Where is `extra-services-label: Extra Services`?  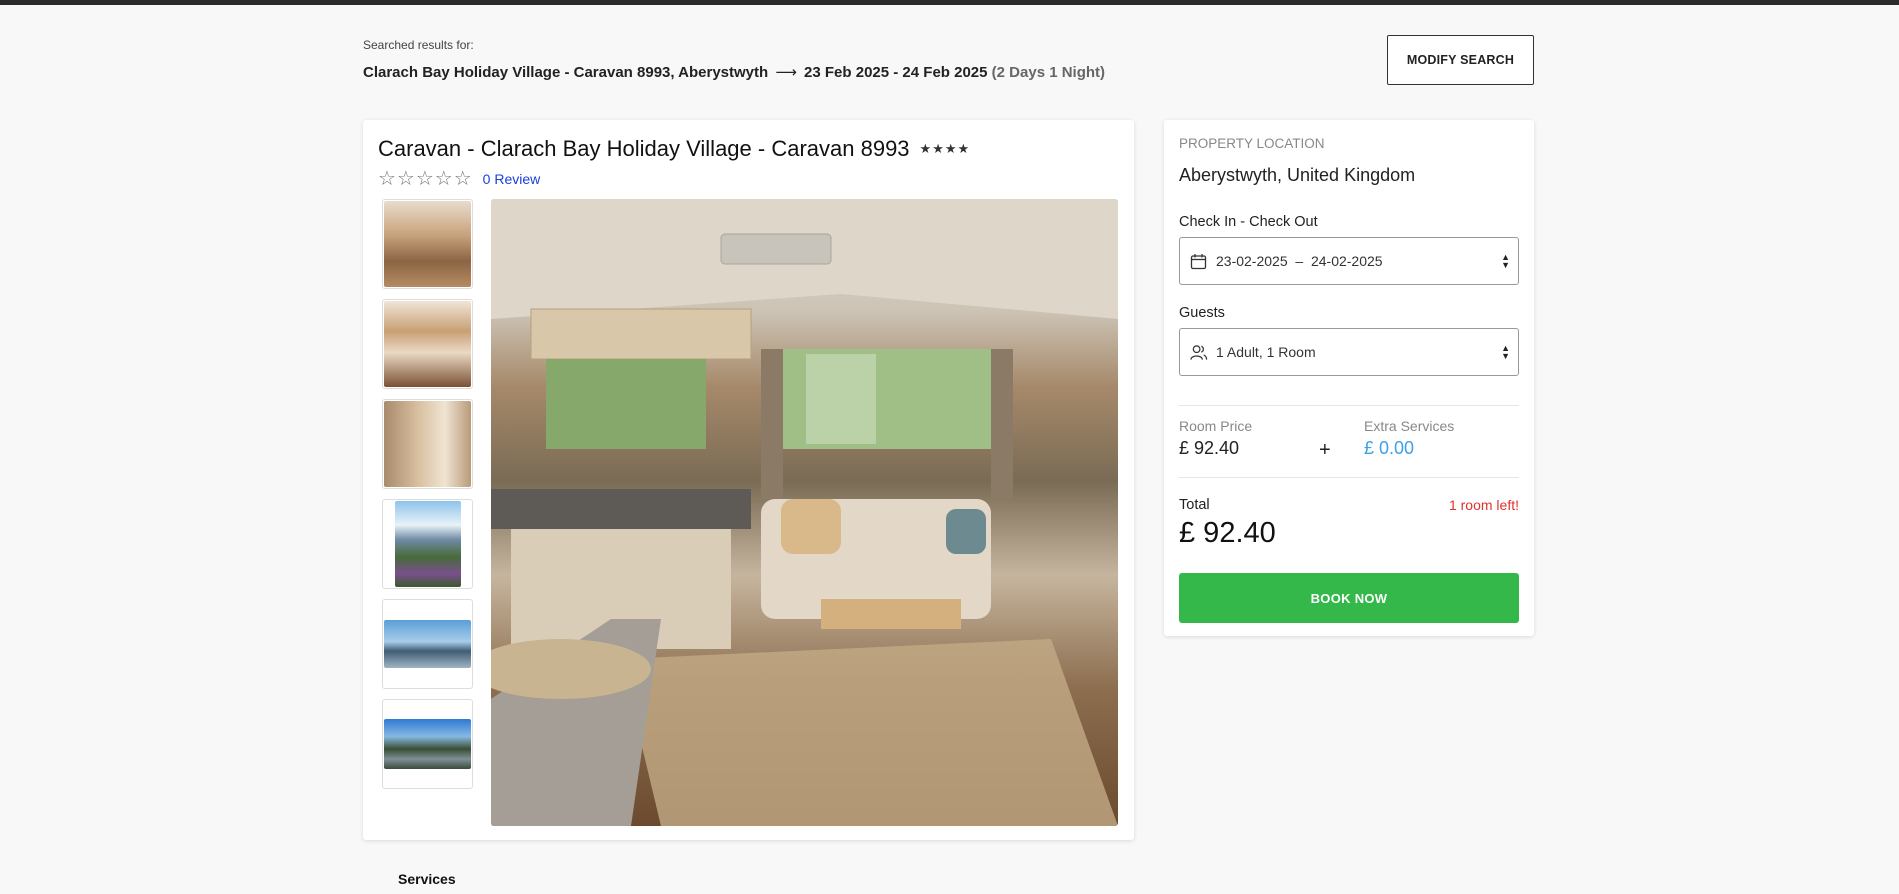 extra-services-label: Extra Services is located at coordinates (1409, 426).